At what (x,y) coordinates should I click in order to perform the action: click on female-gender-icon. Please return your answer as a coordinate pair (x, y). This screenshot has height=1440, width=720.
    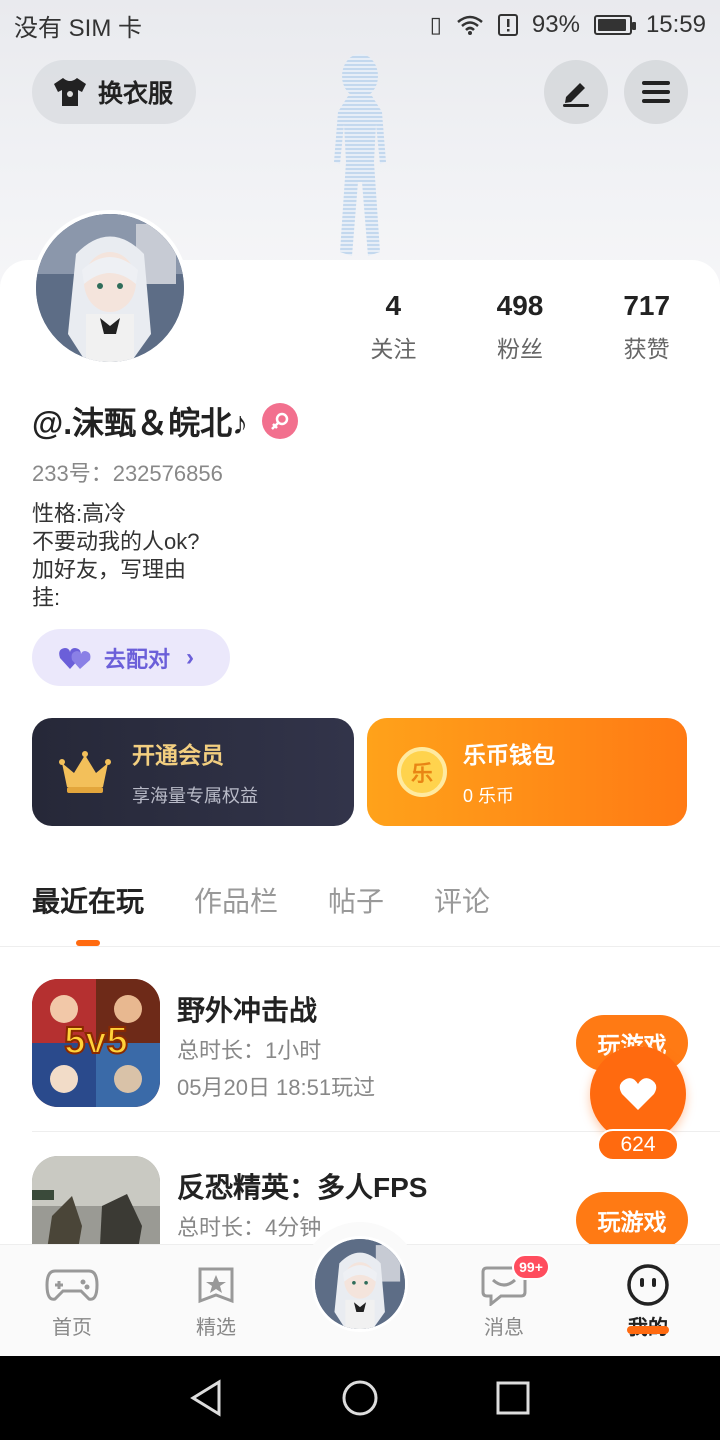
    Looking at the image, I should click on (280, 421).